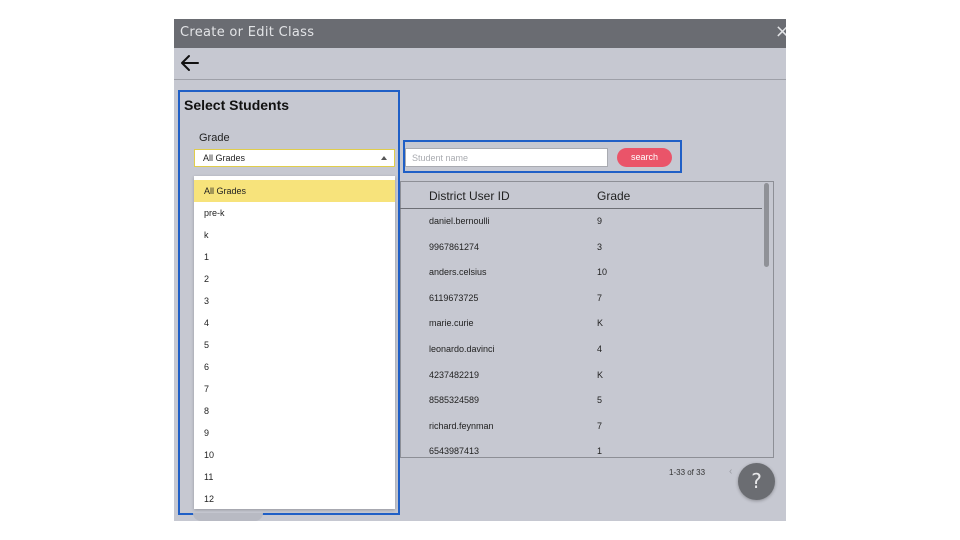  I want to click on grade-select-value: All Grades, so click(224, 158).